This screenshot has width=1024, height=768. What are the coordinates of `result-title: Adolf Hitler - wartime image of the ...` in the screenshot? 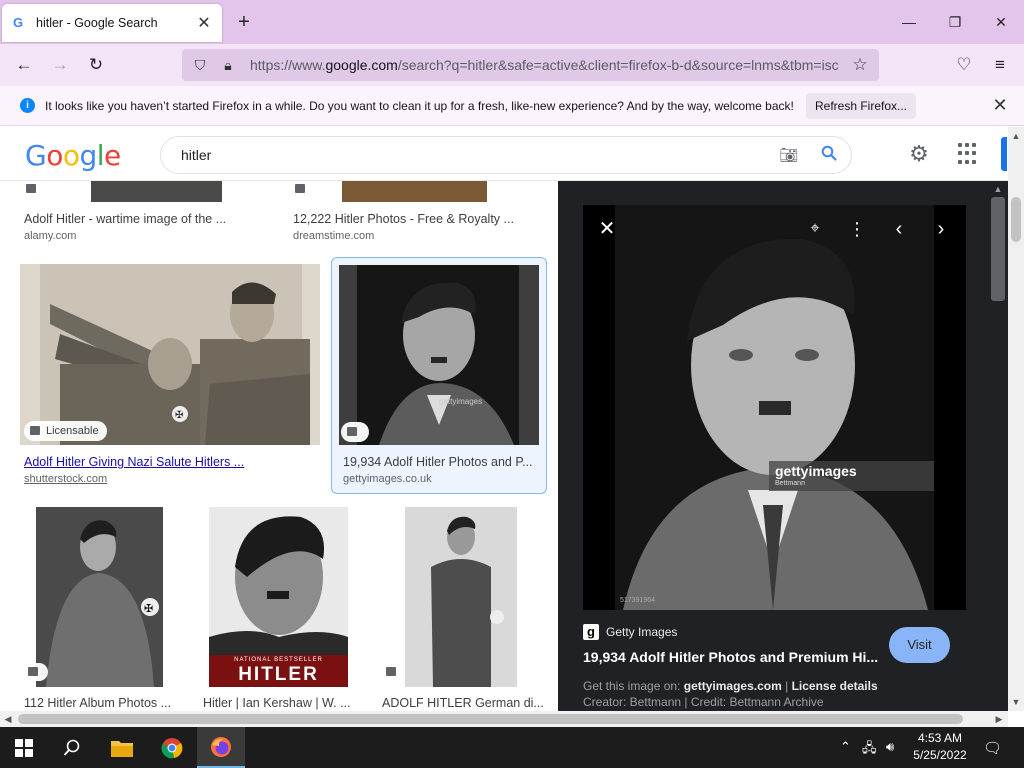 It's located at (144, 219).